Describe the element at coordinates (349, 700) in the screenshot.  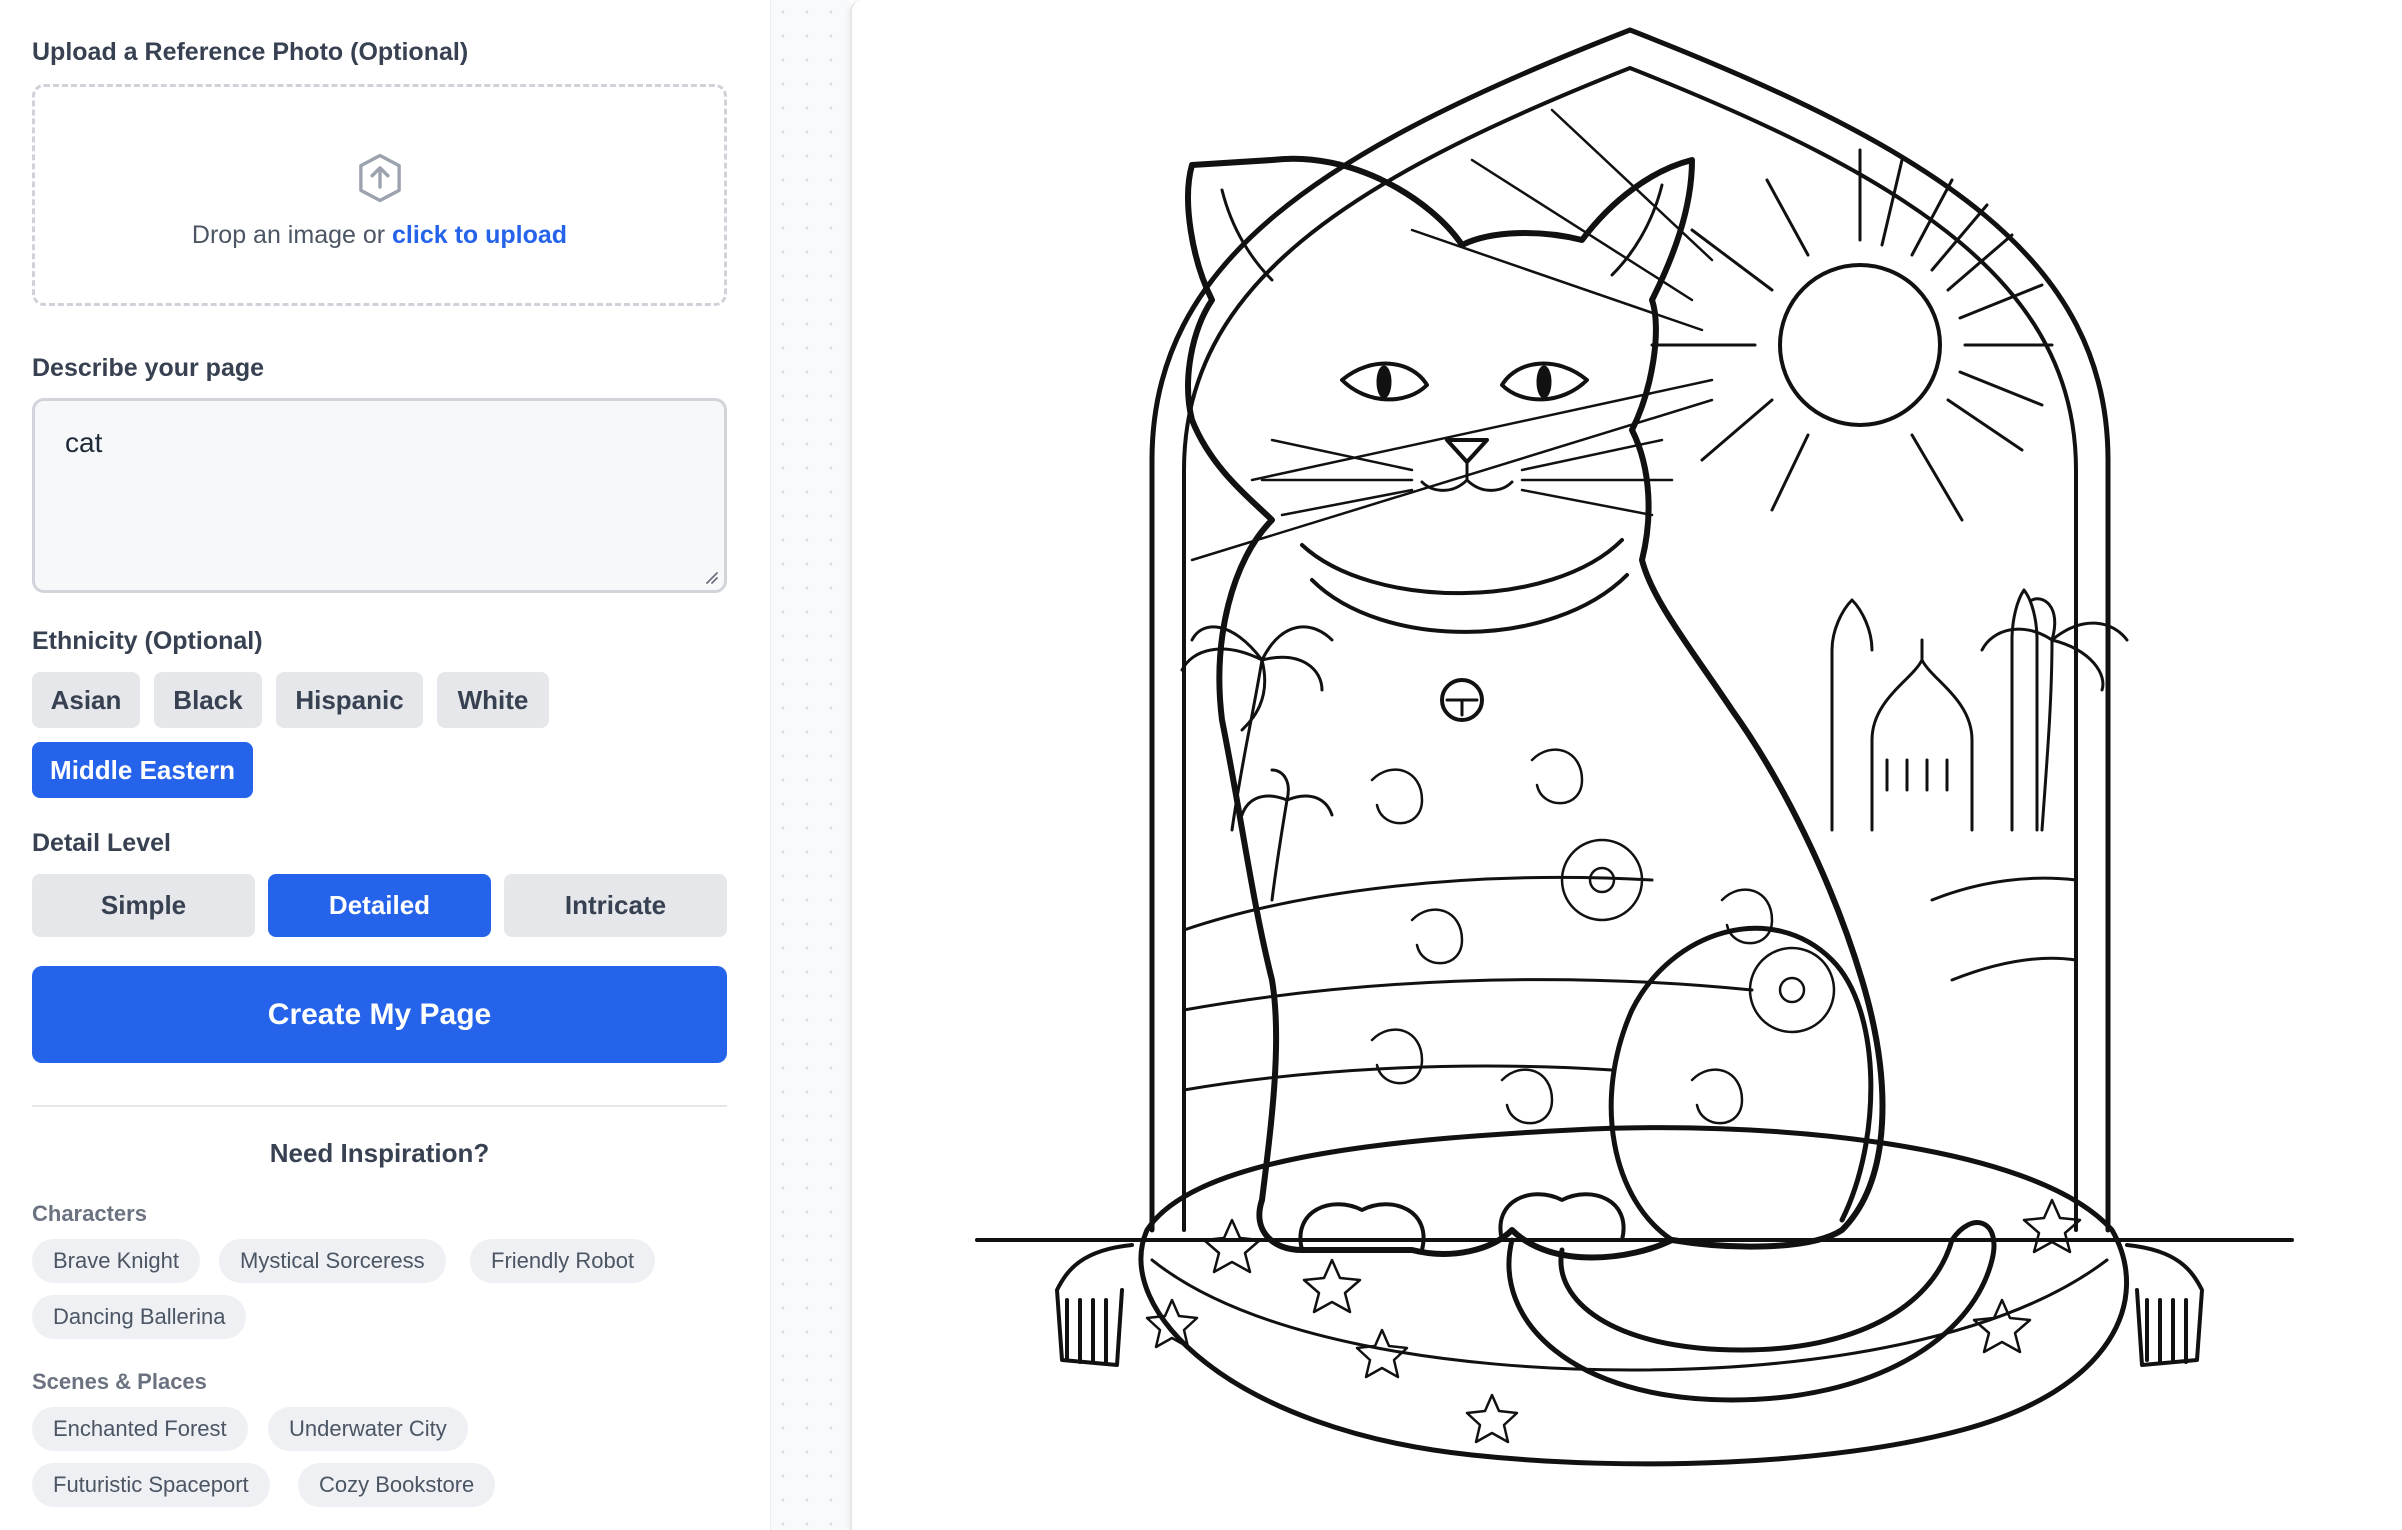
I see `ethnicity-chip-hispanic: Hispanic` at that location.